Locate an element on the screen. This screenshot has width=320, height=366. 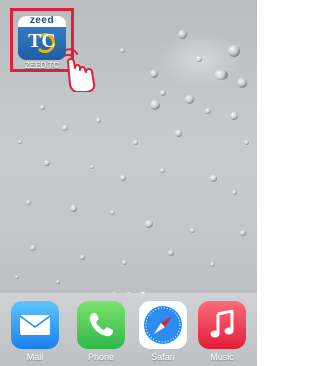
dock-label-phone: Phone is located at coordinates (101, 357).